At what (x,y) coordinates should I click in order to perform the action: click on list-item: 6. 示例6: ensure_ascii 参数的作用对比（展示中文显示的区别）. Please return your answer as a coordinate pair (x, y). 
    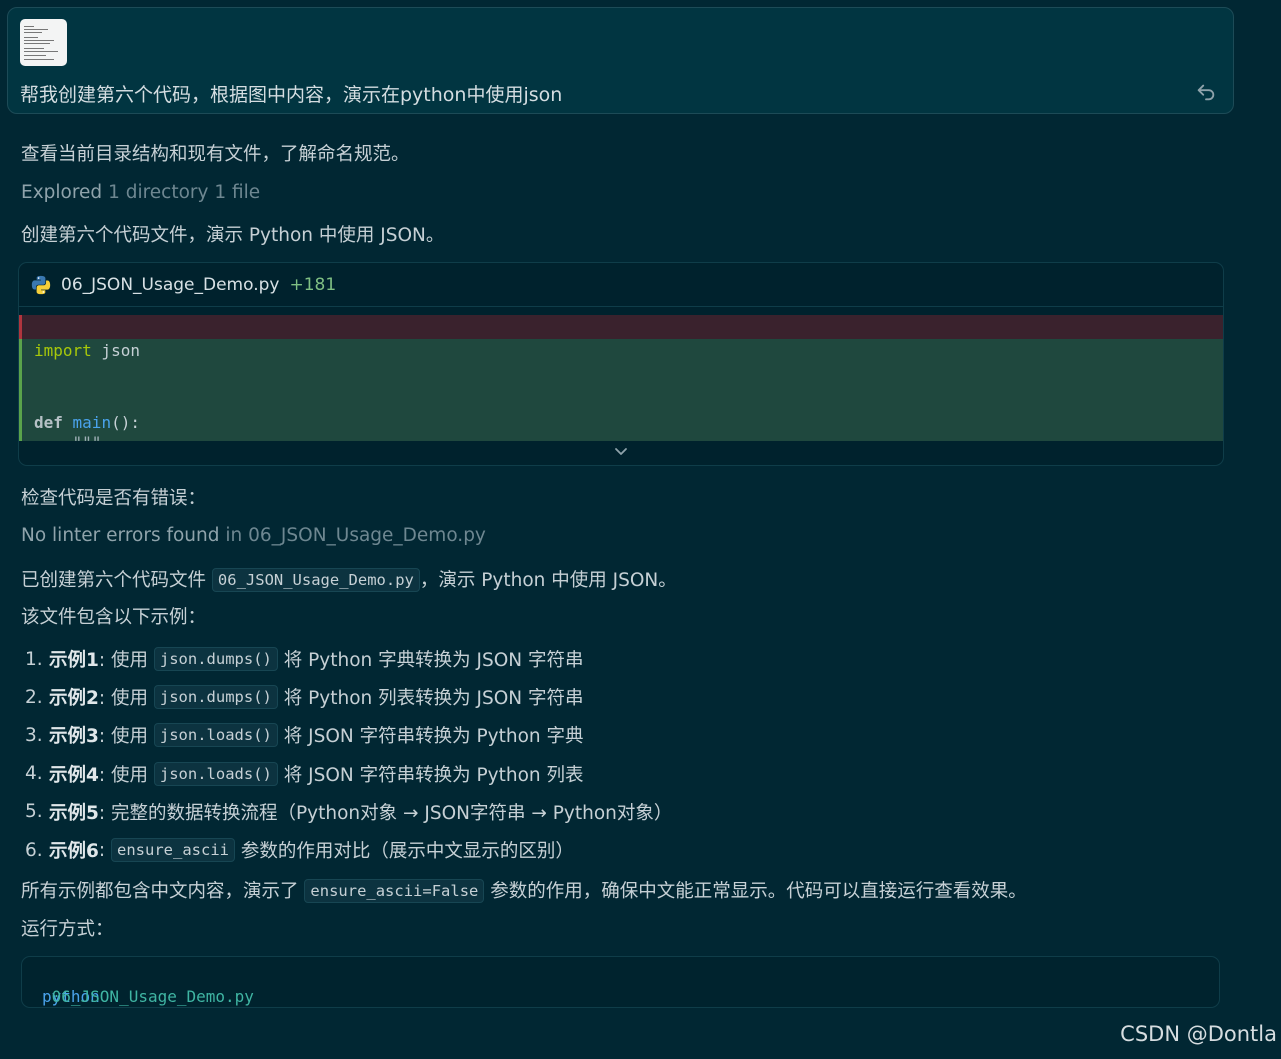
    Looking at the image, I should click on (299, 850).